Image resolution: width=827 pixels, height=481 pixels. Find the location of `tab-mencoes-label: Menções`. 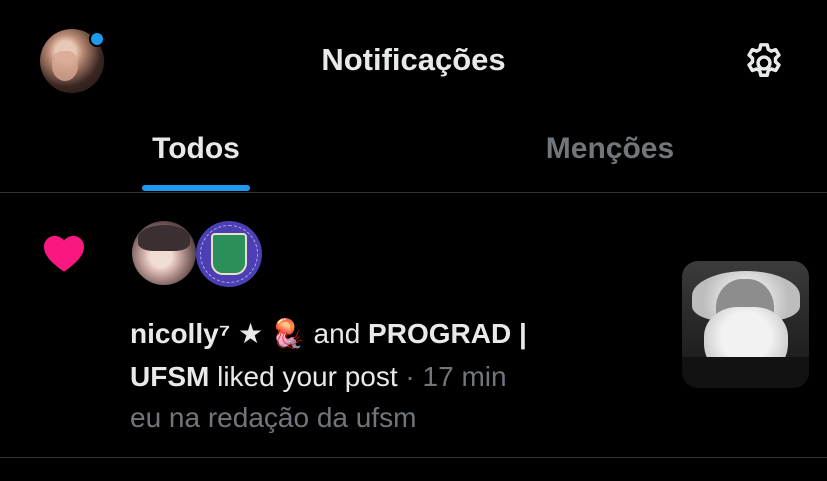

tab-mencoes-label: Menções is located at coordinates (610, 148).